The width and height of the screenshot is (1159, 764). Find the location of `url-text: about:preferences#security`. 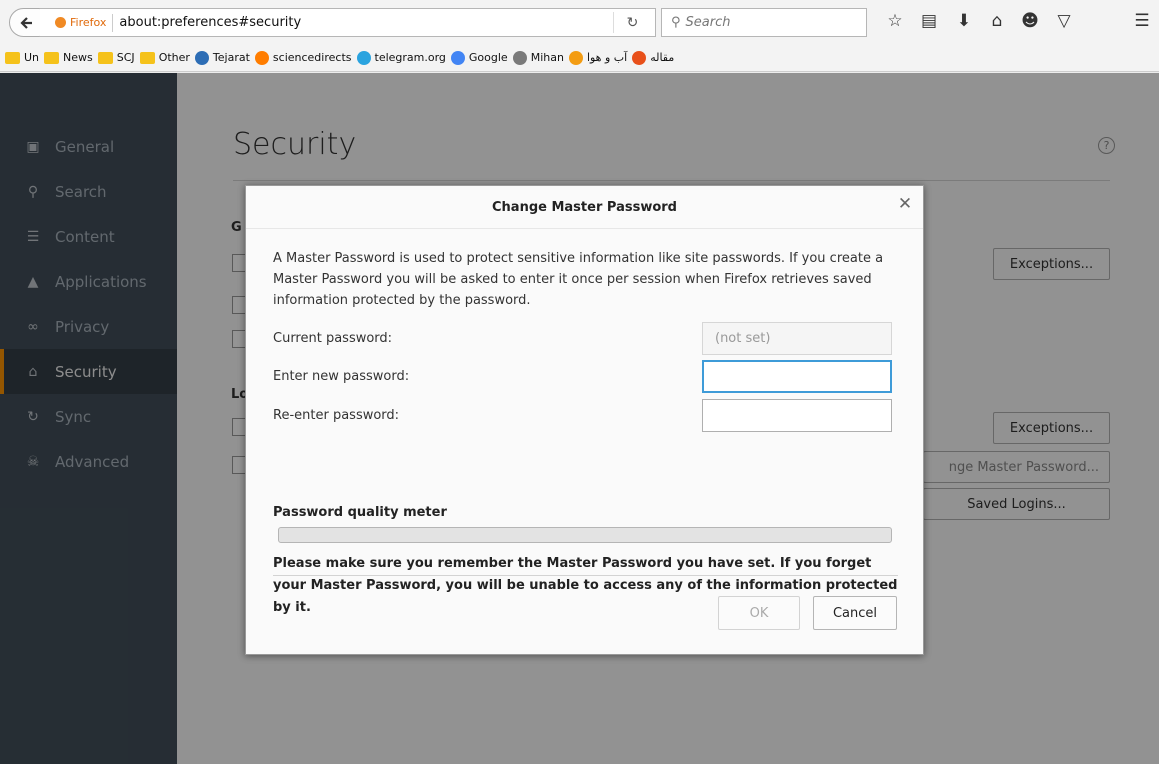

url-text: about:preferences#security is located at coordinates (210, 22).